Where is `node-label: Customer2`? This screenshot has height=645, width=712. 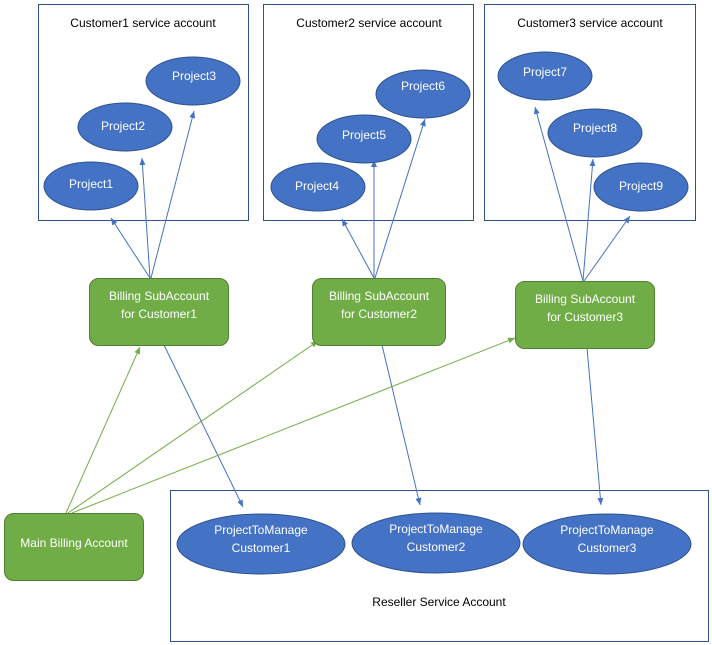 node-label: Customer2 is located at coordinates (436, 547).